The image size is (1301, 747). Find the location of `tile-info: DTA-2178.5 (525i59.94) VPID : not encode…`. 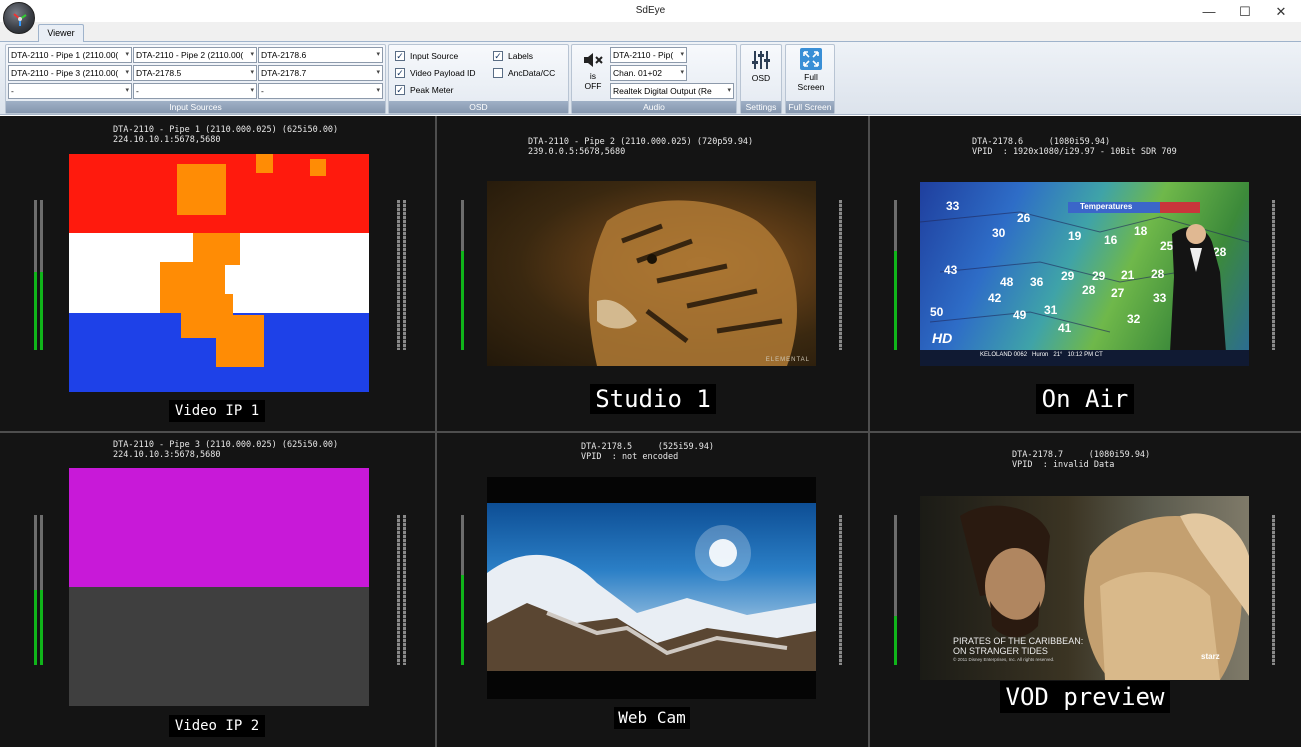

tile-info: DTA-2178.5 (525i59.94) VPID : not encode… is located at coordinates (648, 452).